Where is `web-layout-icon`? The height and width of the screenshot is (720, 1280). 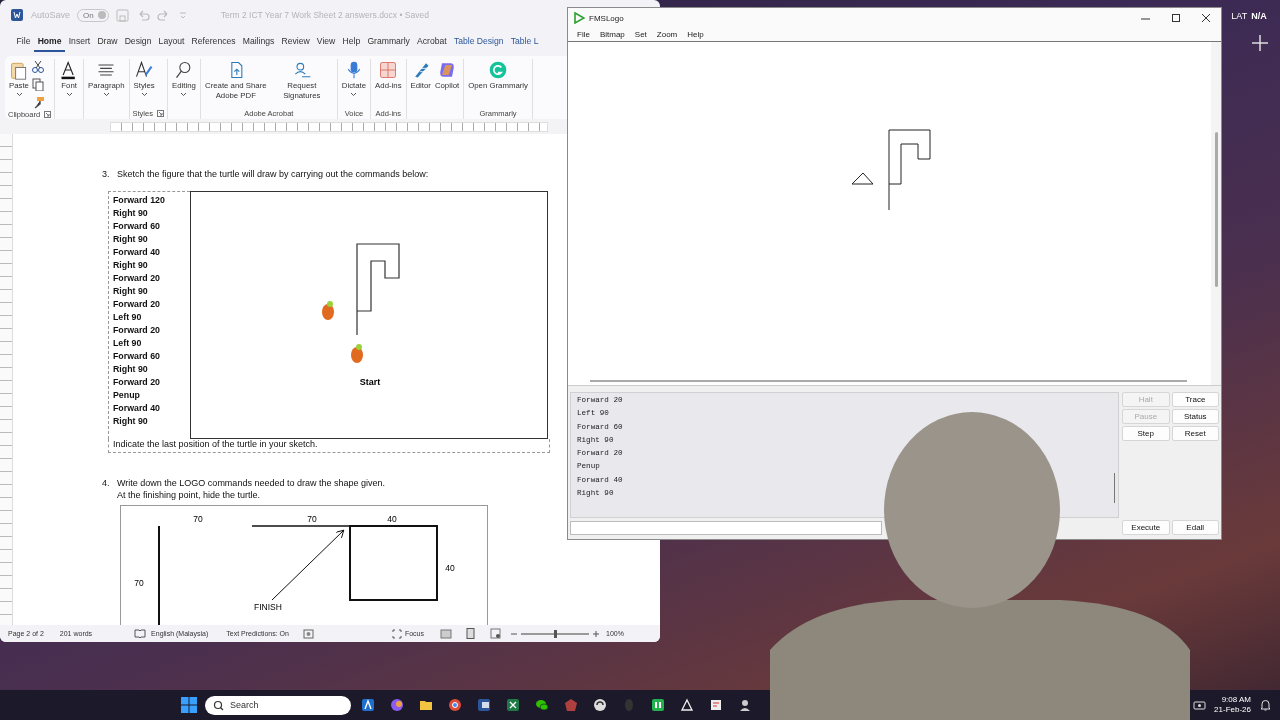 web-layout-icon is located at coordinates (495, 633).